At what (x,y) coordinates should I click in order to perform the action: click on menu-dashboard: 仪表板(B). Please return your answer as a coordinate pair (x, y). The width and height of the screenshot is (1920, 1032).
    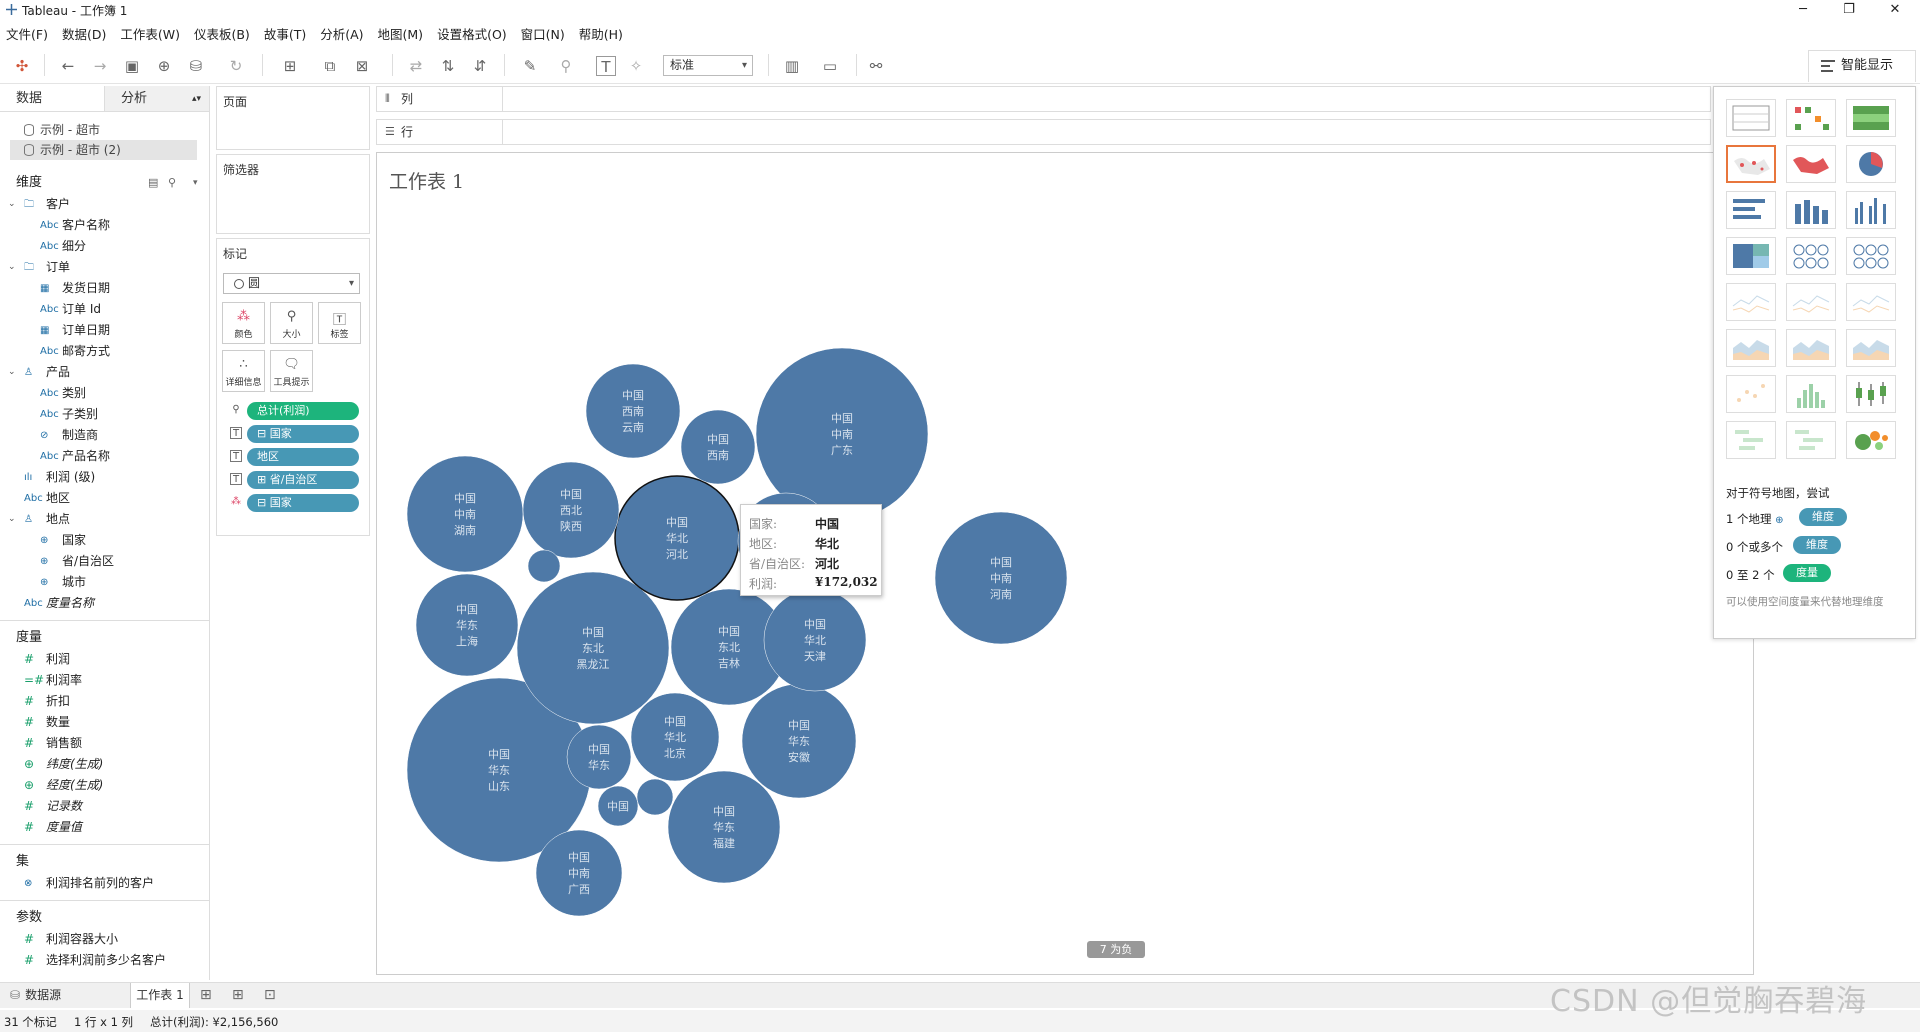
    Looking at the image, I should click on (222, 33).